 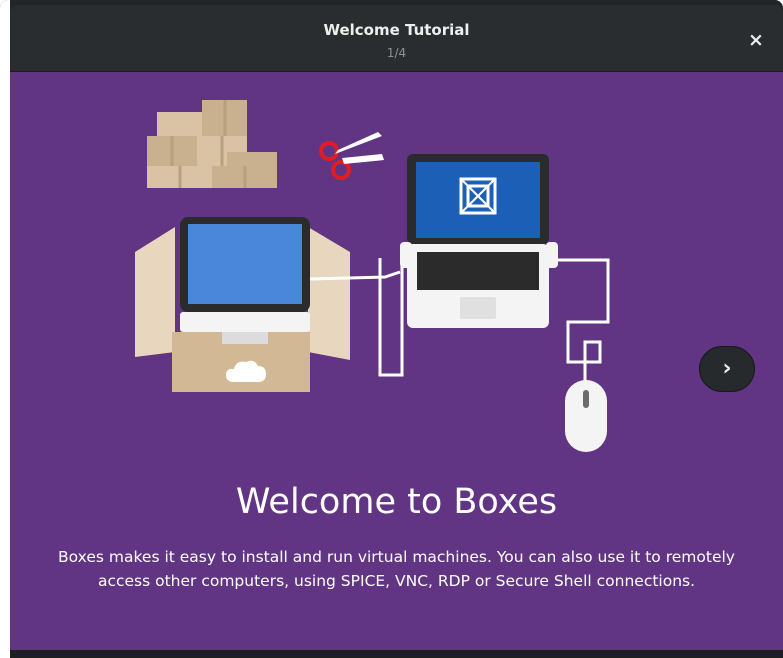 I want to click on dialog-title: Welcome Tutorial, so click(x=396, y=30).